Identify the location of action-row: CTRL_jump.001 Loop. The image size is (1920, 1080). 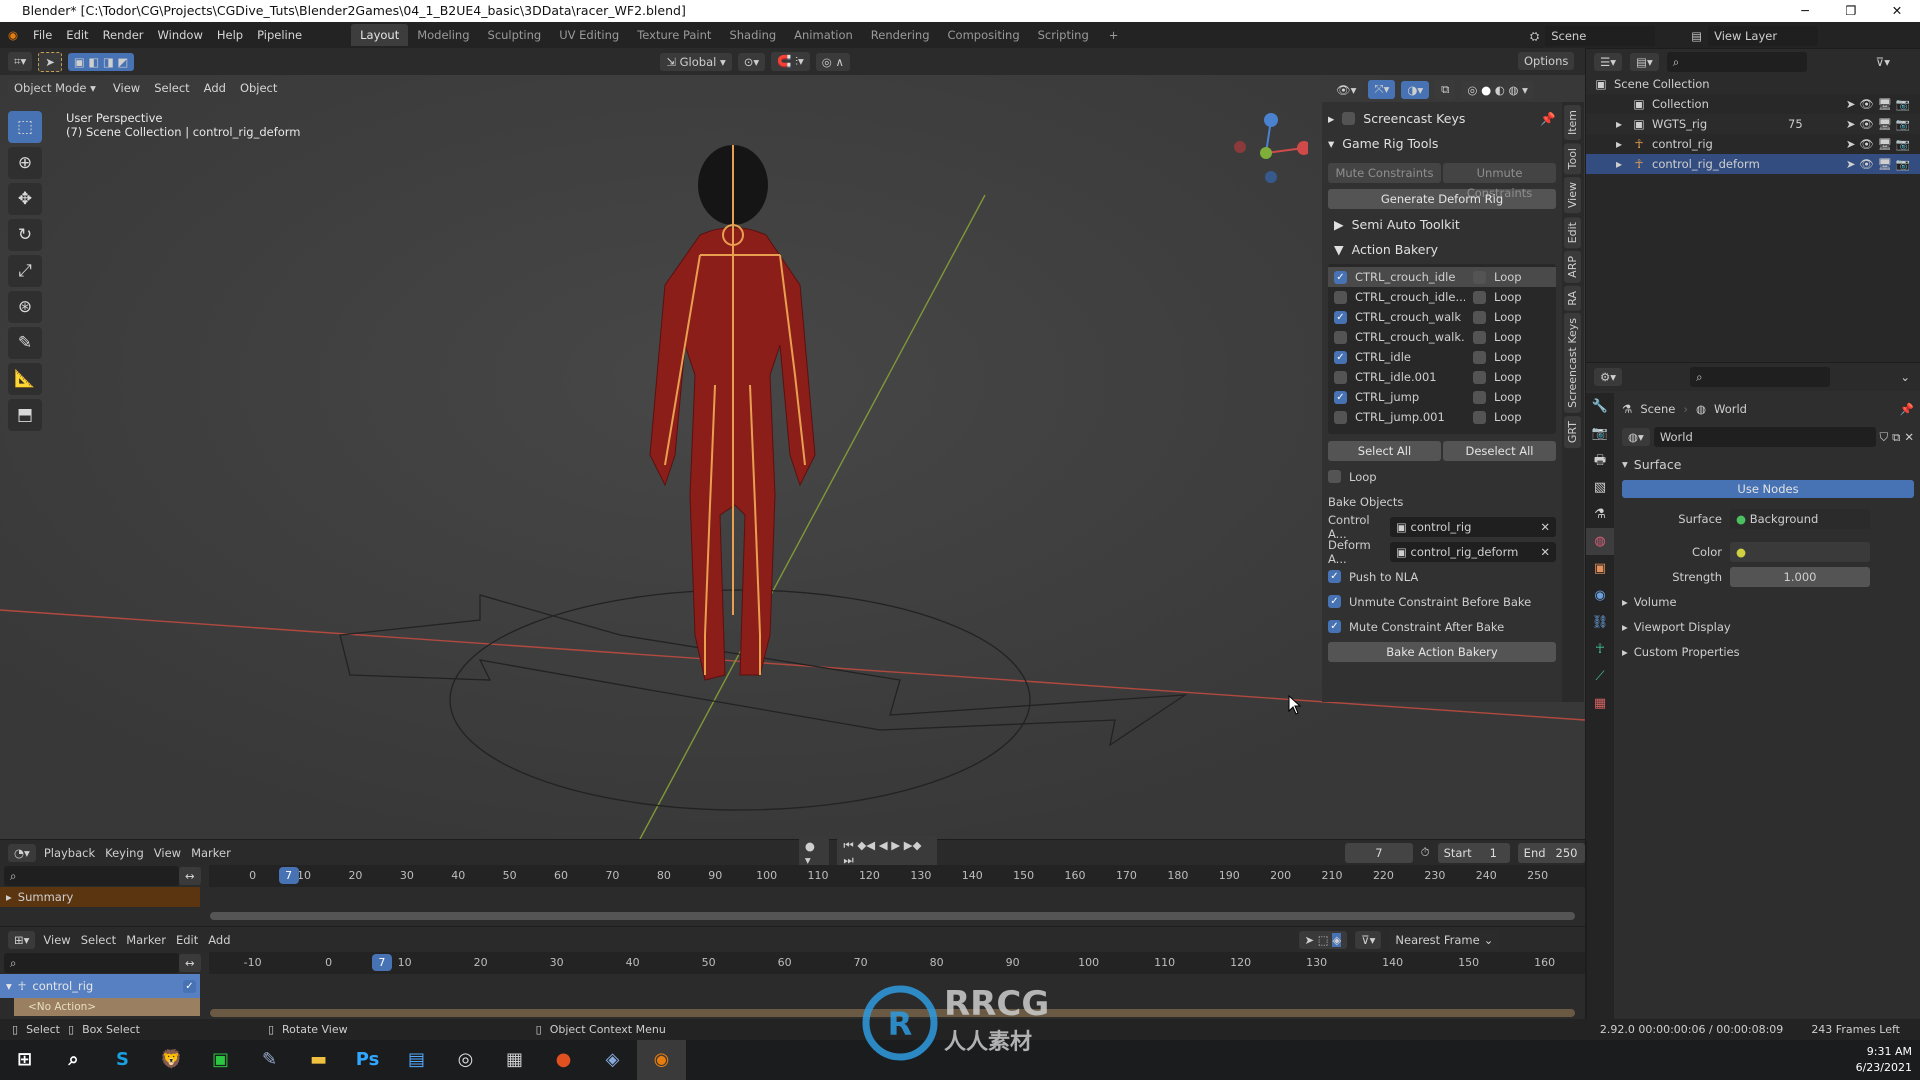
(1442, 417).